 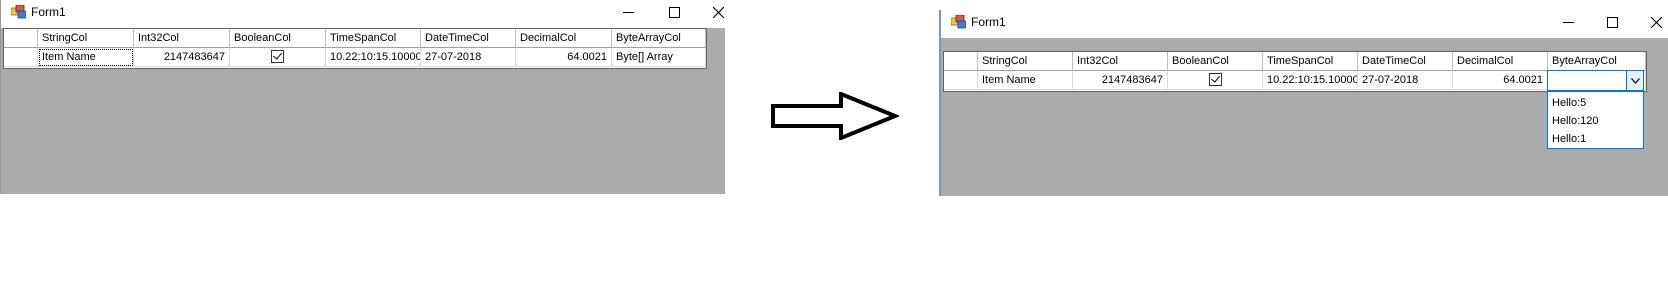 I want to click on combo-dropdown-button, so click(x=1634, y=80).